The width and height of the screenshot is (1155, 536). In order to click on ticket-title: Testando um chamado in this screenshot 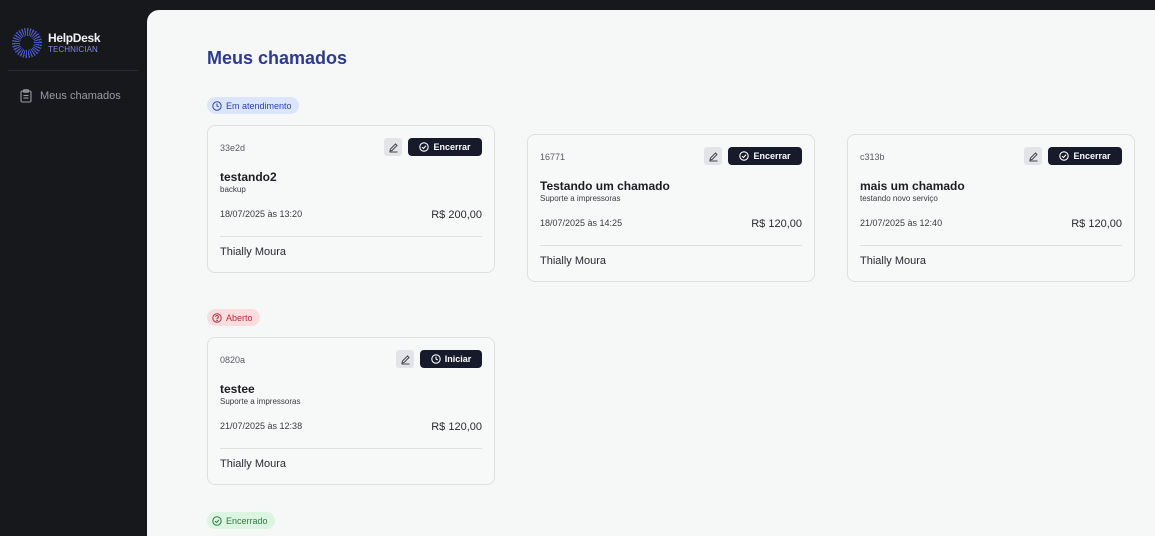, I will do `click(605, 186)`.